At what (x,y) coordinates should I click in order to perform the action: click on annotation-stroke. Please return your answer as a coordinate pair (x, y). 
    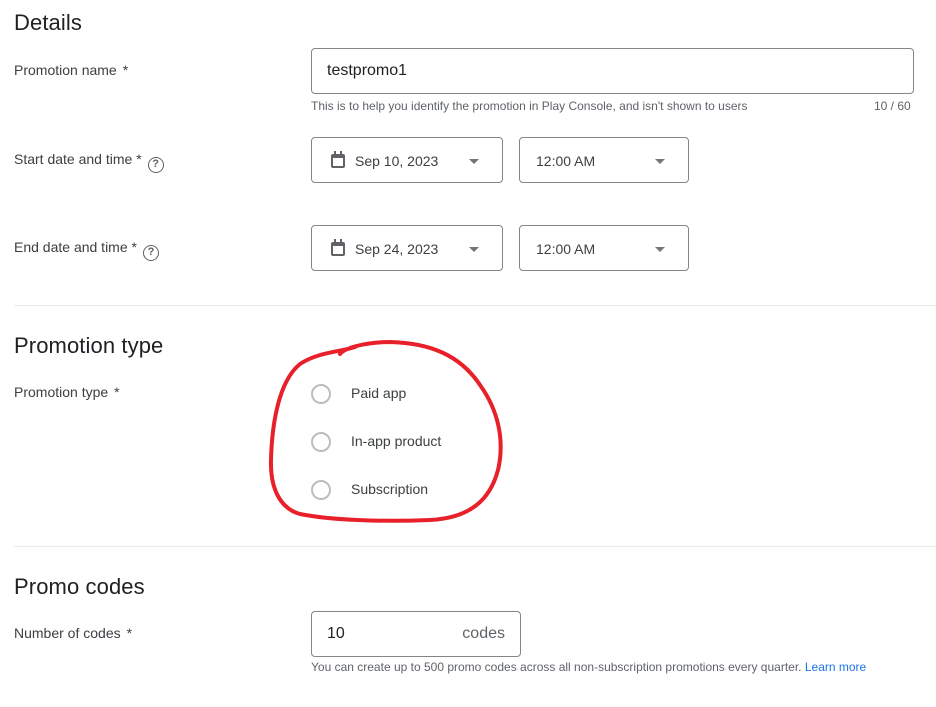
    Looking at the image, I should click on (385, 431).